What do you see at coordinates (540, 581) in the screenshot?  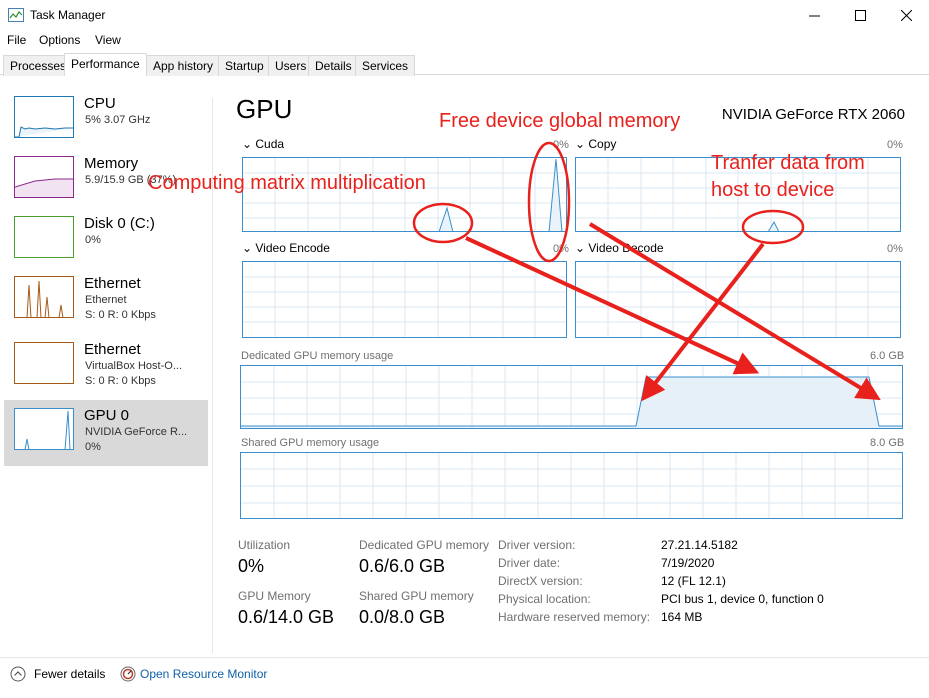 I see `directx-version-label: DirectX version:` at bounding box center [540, 581].